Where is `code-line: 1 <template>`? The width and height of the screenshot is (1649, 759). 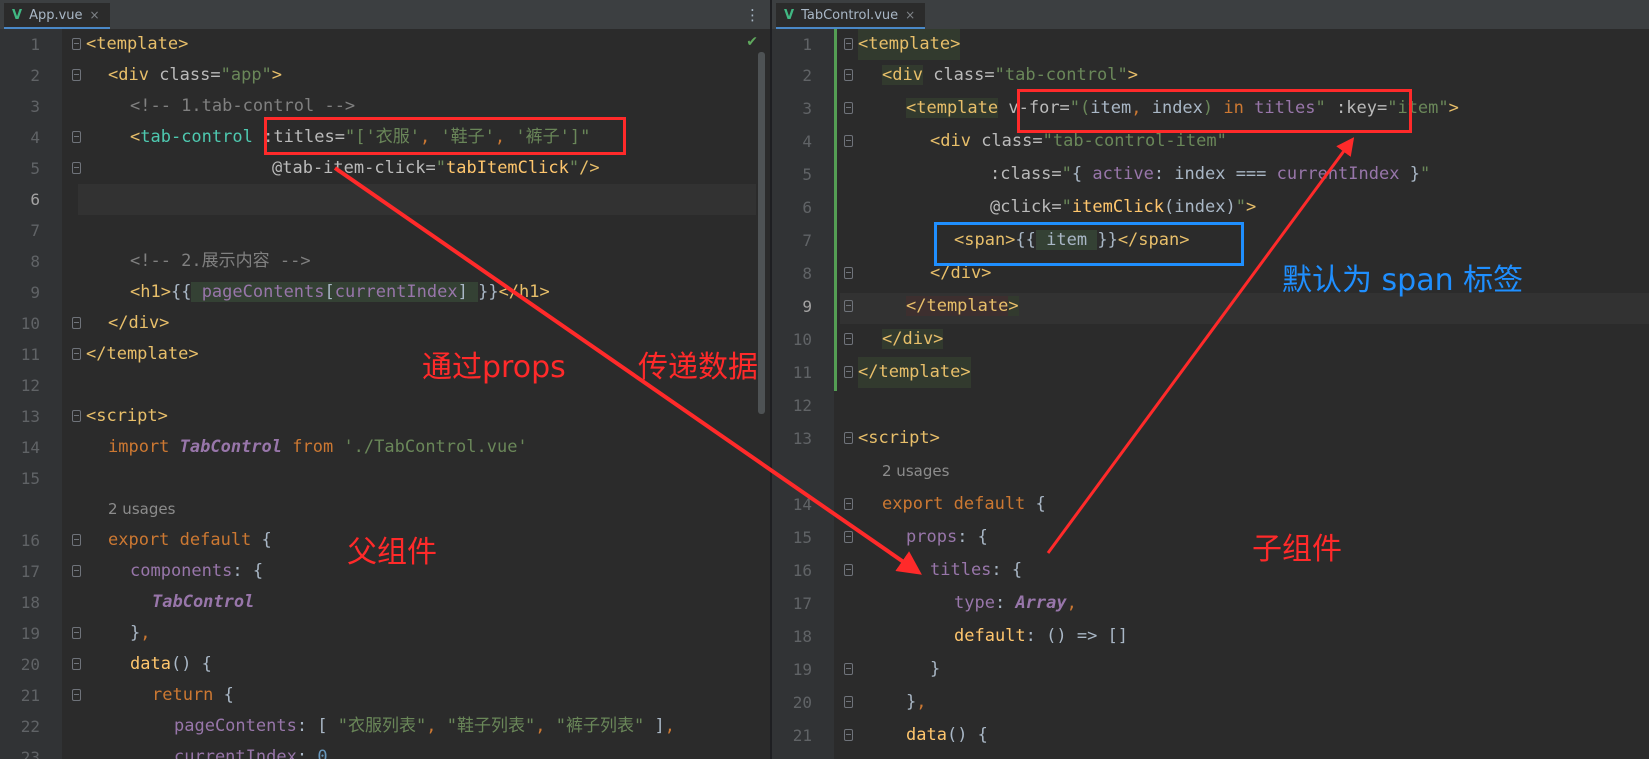 code-line: 1 <template> is located at coordinates (1210, 44).